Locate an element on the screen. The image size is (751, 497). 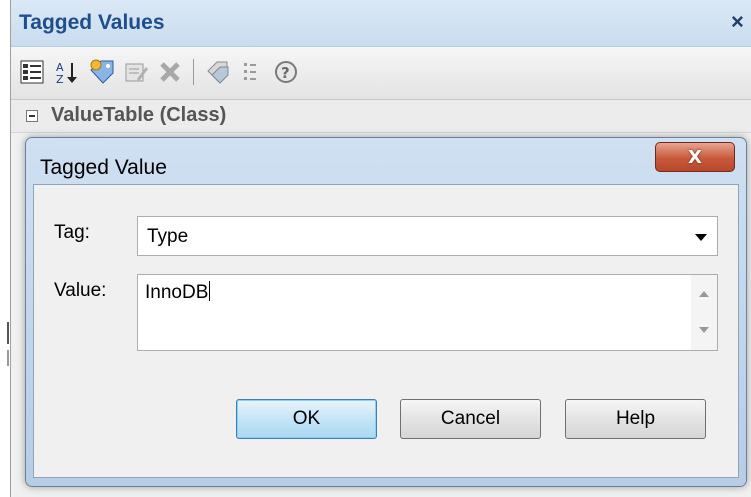
panel-toolbar: A Z ? is located at coordinates (381, 73).